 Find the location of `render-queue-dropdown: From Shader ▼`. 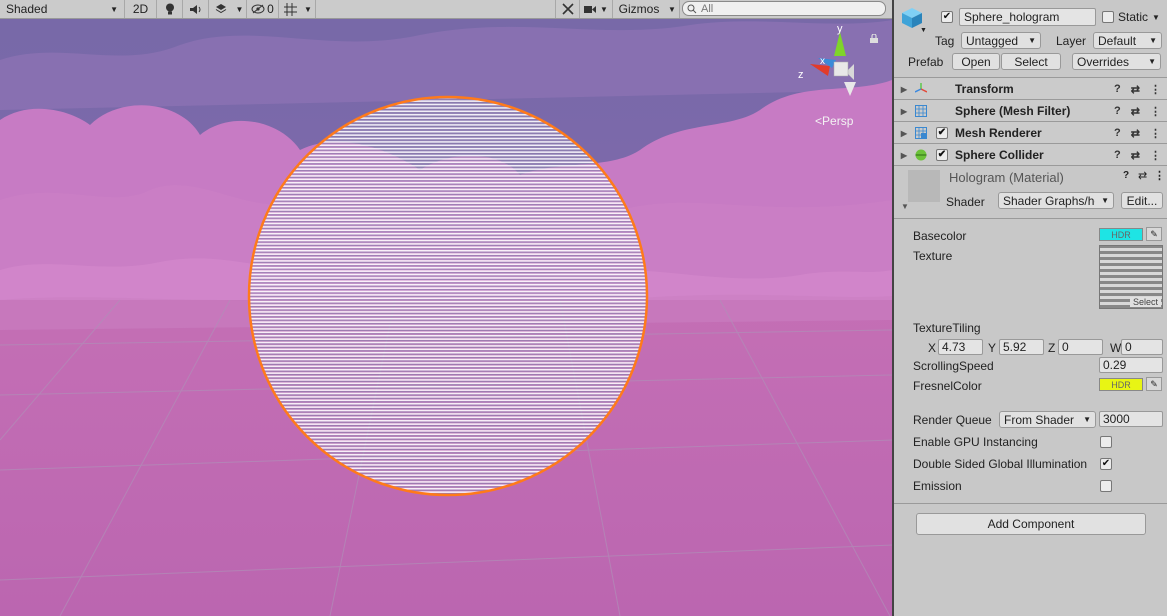

render-queue-dropdown: From Shader ▼ is located at coordinates (1047, 419).